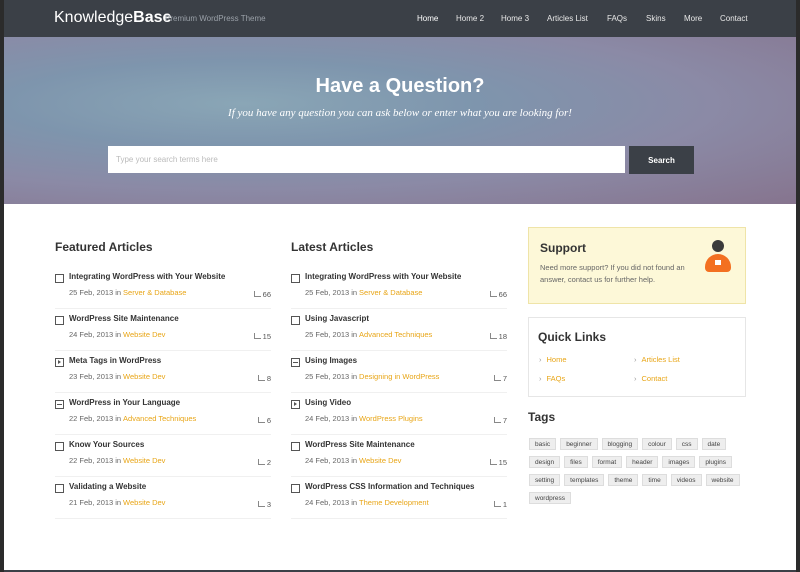 This screenshot has height=572, width=800. I want to click on article-meta: 25 Feb, 2013 in Designing in WordPress, so click(372, 376).